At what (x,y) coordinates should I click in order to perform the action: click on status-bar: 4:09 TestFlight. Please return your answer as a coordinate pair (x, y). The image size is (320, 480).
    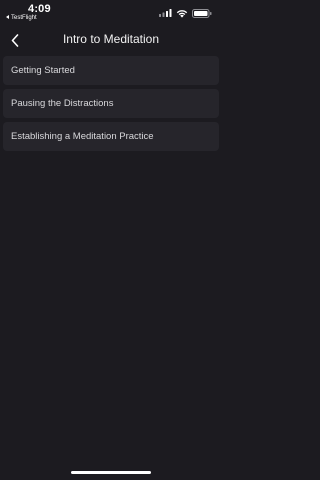
    Looking at the image, I should click on (111, 13).